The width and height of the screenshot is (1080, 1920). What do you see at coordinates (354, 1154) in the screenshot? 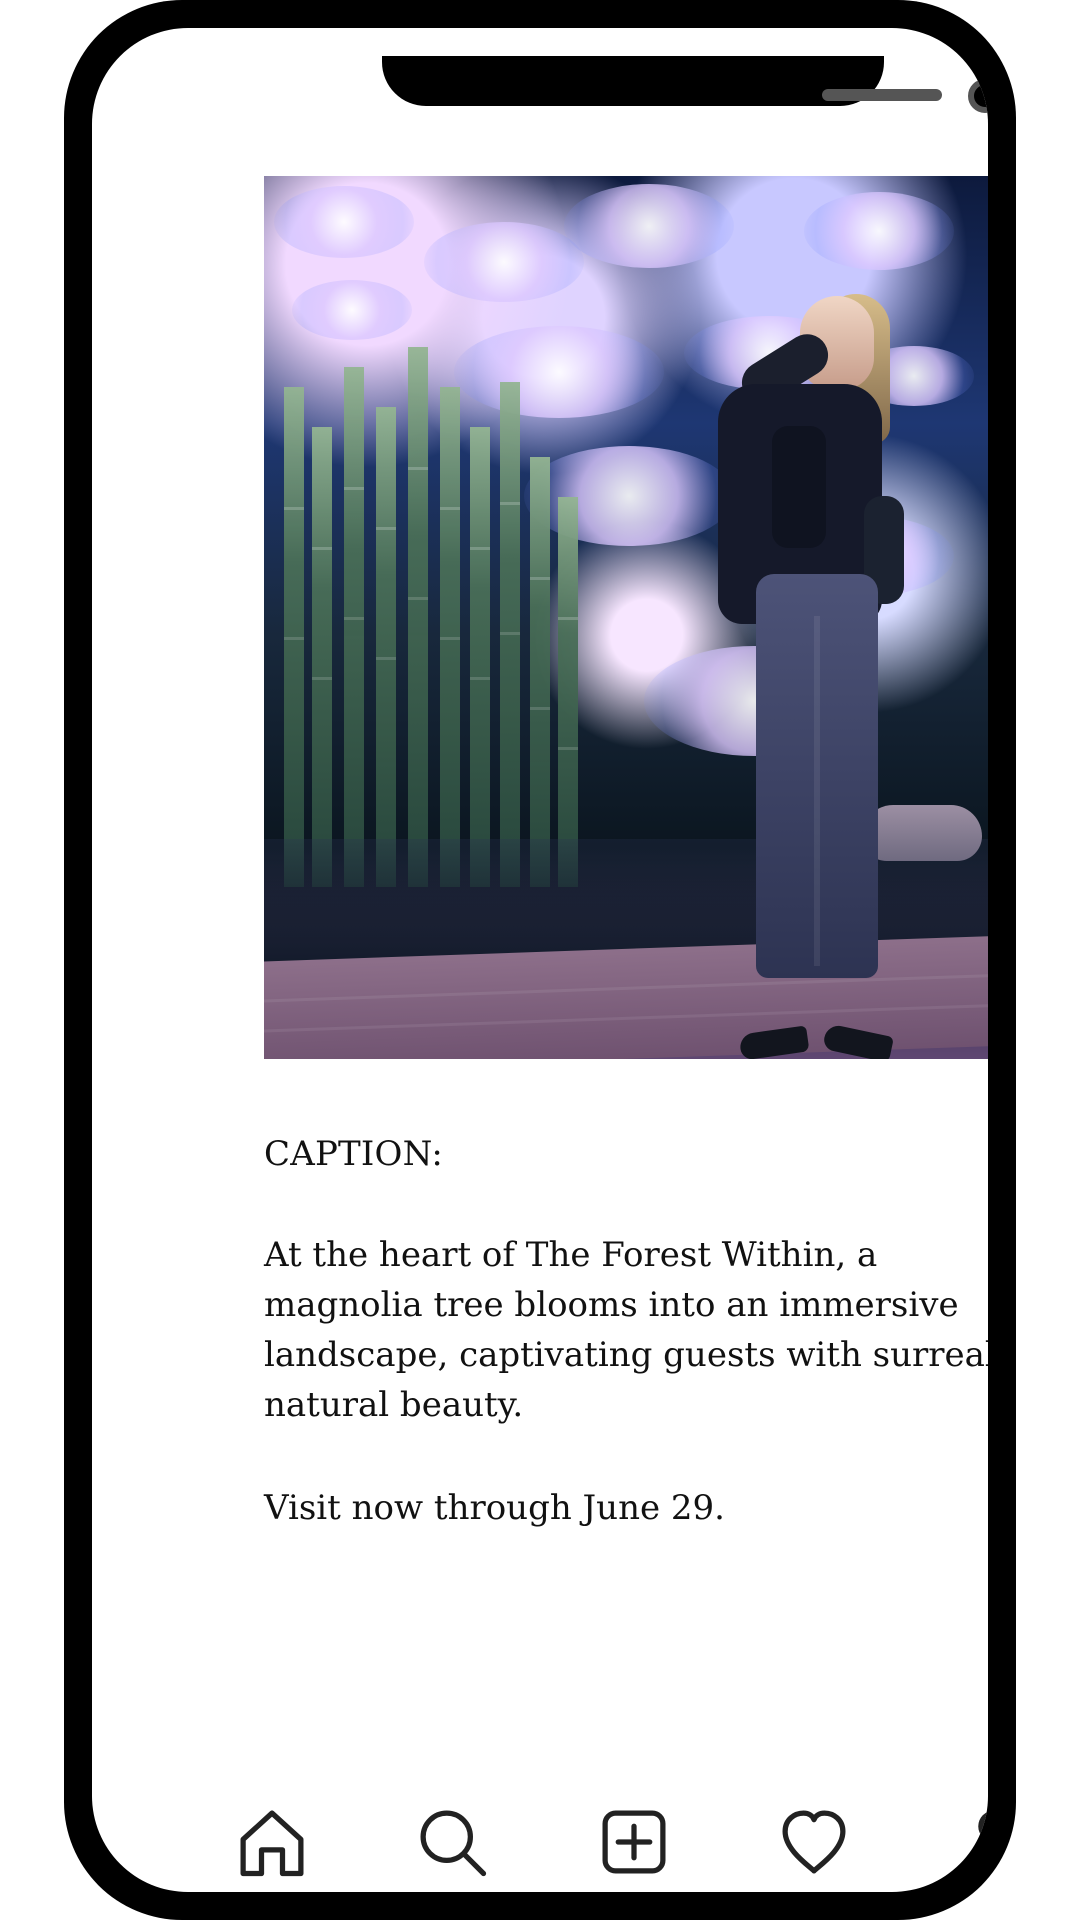
I see `caption-heading: CAPTION:` at bounding box center [354, 1154].